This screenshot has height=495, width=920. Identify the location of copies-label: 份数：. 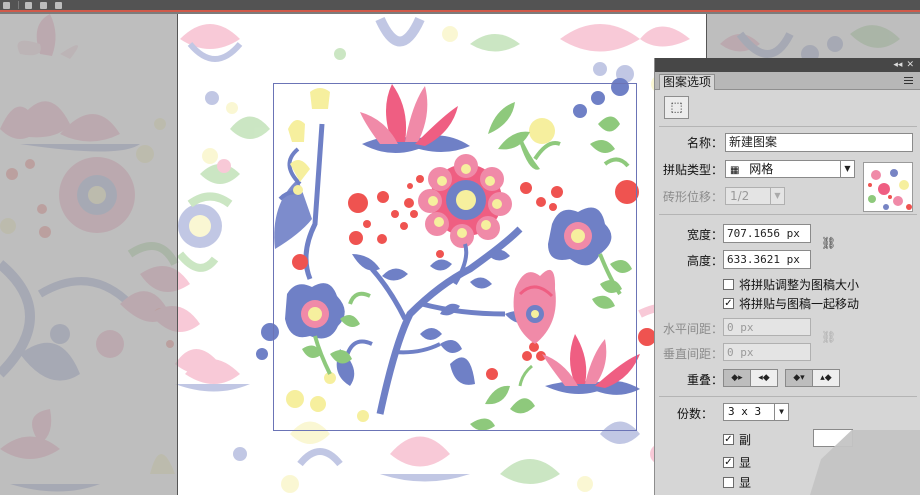
(694, 414).